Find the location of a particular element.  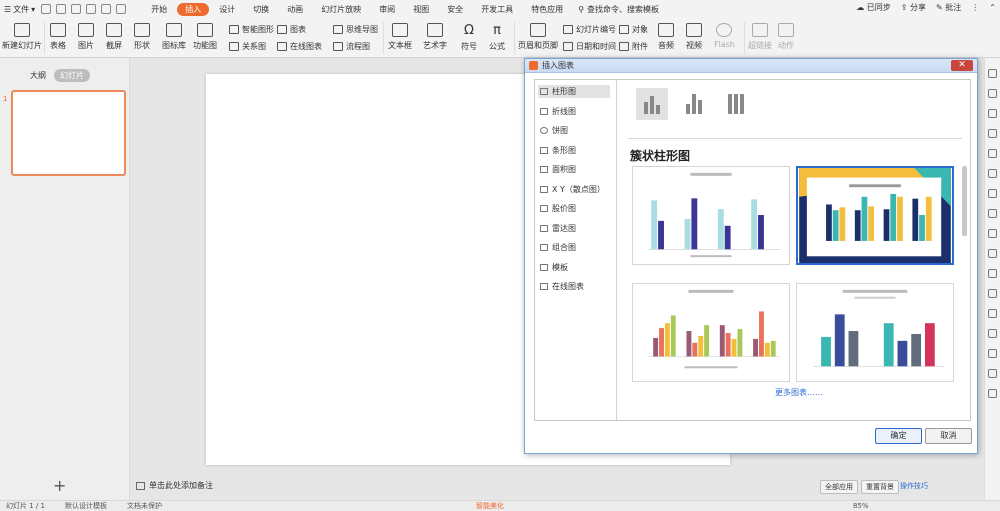

tab-view: 视图 is located at coordinates (421, 9).